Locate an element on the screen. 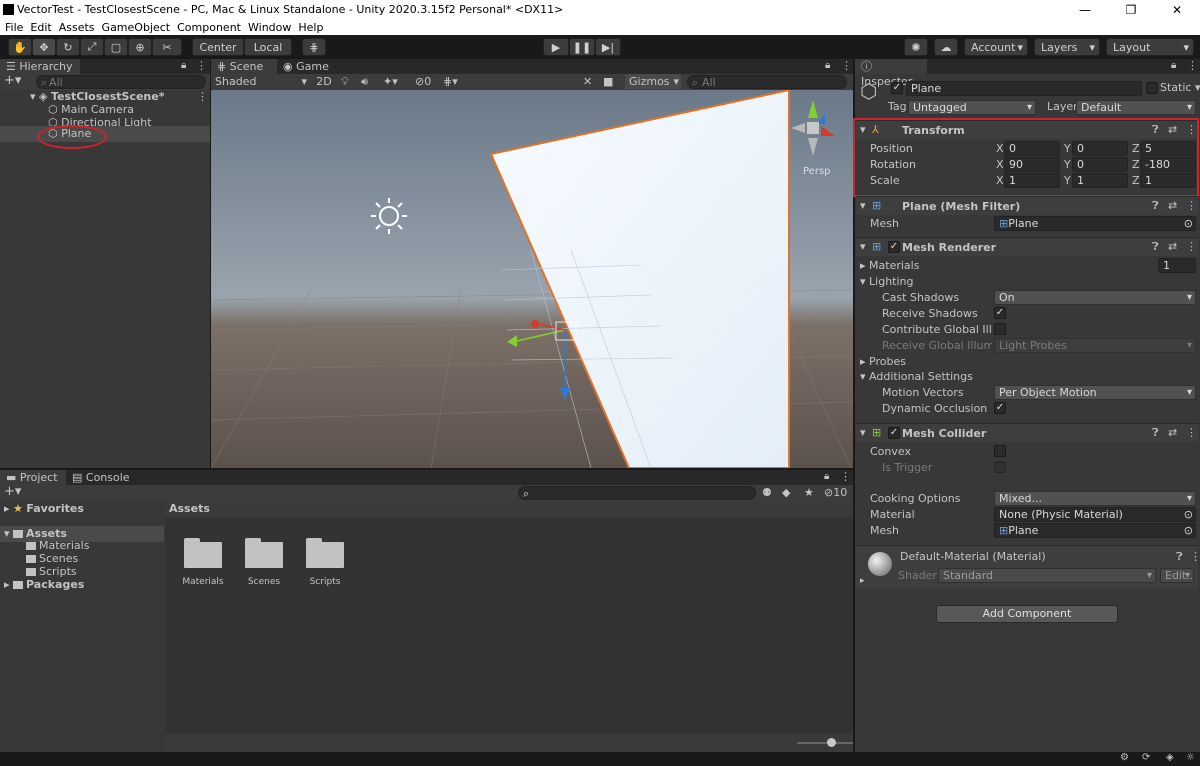 The width and height of the screenshot is (1200, 766). additional-settings-foldout: ▾ Additional Settings is located at coordinates (916, 376).